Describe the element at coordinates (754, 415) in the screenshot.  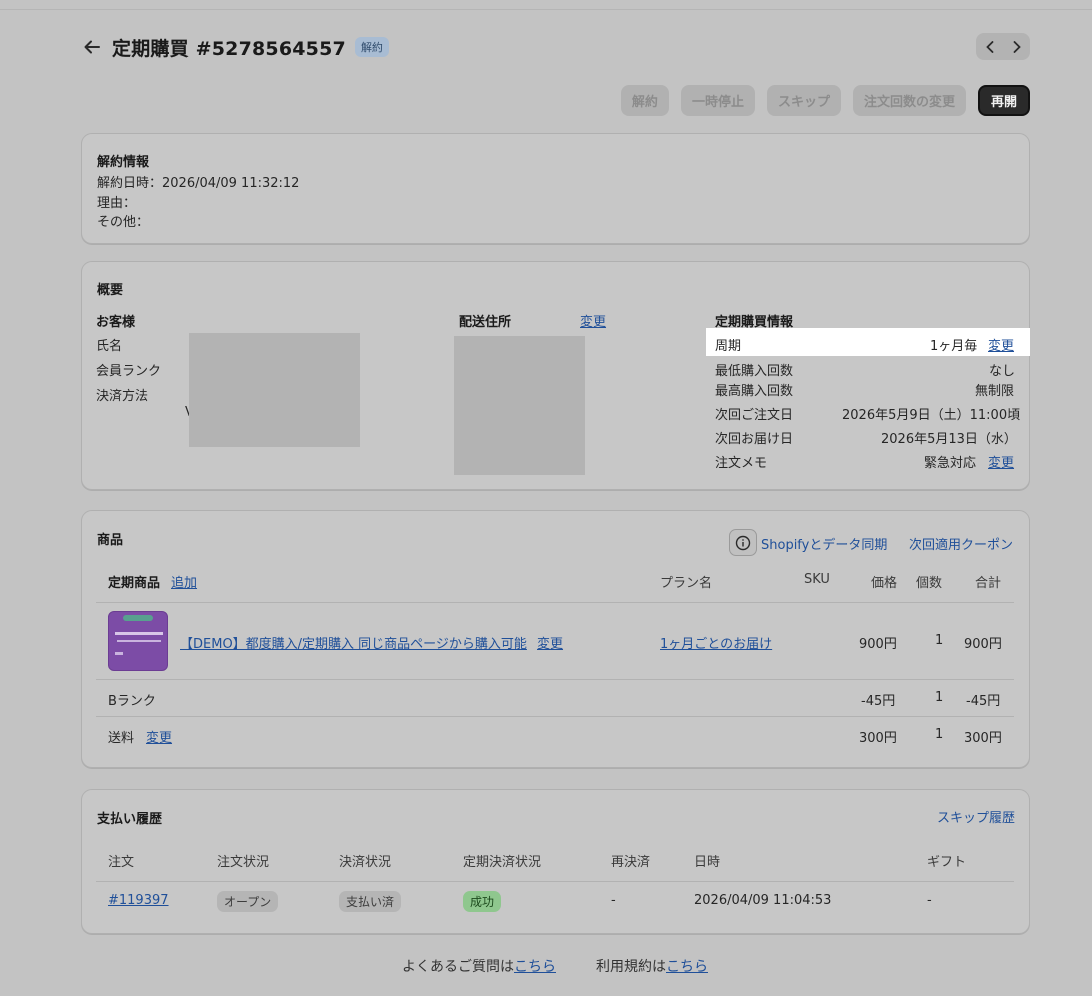
I see `next-order-label: 次回ご注文日` at that location.